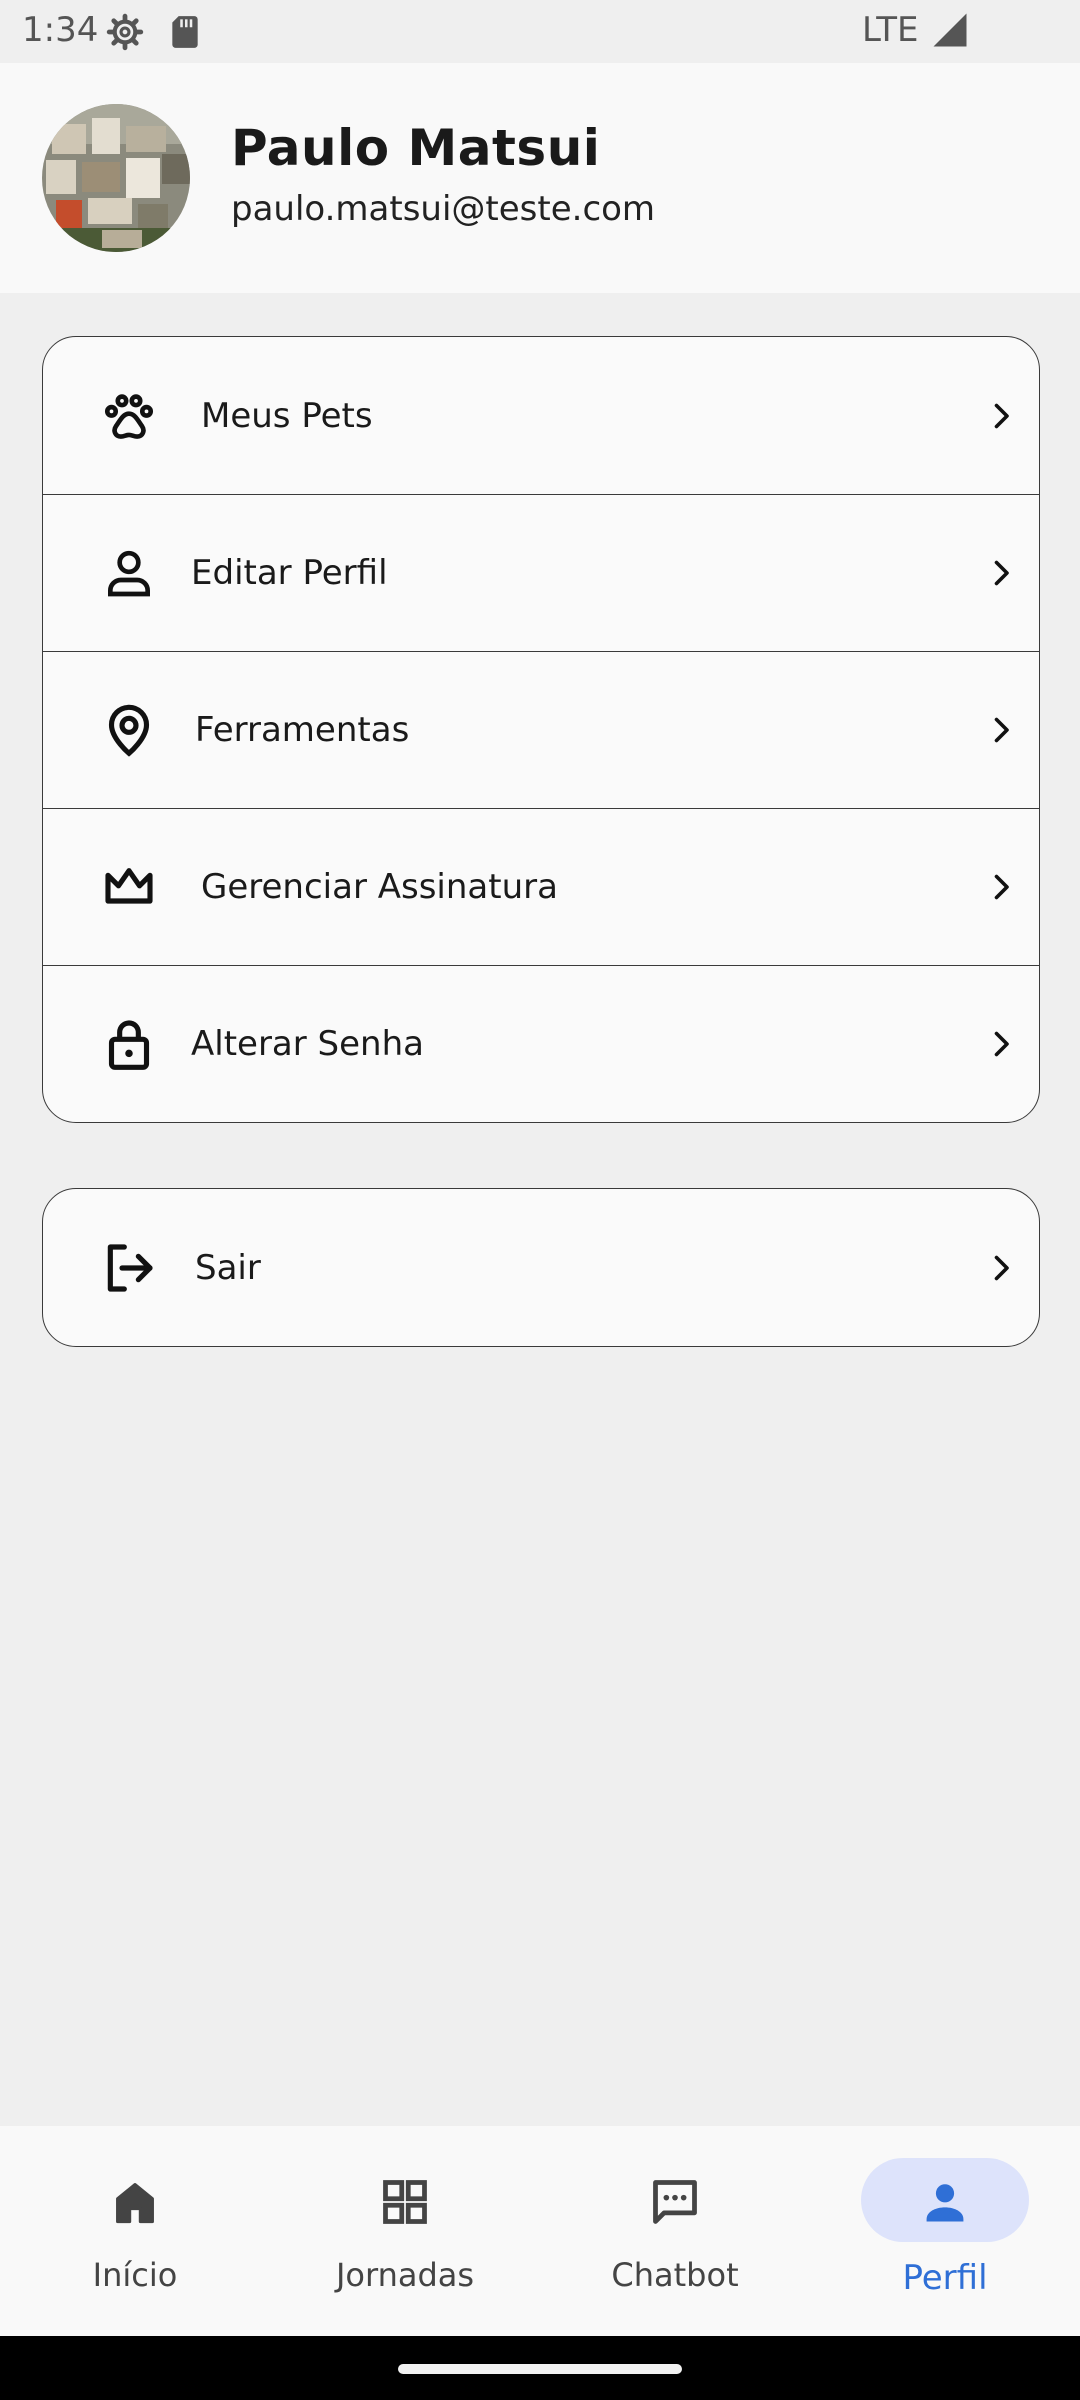  Describe the element at coordinates (945, 2231) in the screenshot. I see `nav-item-perfil: Perfil` at that location.